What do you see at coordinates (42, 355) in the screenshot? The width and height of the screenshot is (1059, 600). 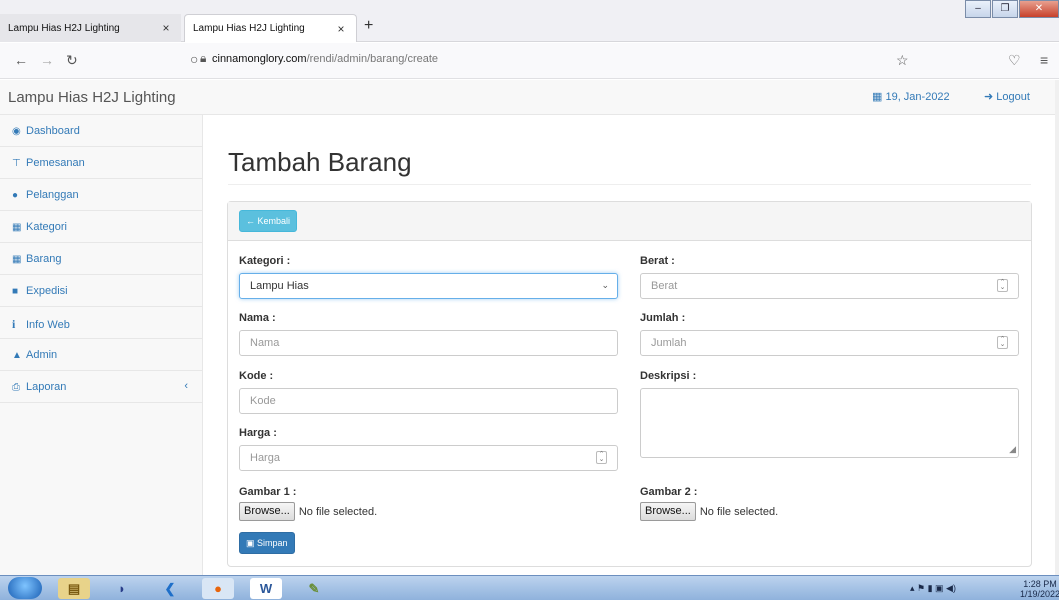 I see `sidebar-item-label: Admin` at bounding box center [42, 355].